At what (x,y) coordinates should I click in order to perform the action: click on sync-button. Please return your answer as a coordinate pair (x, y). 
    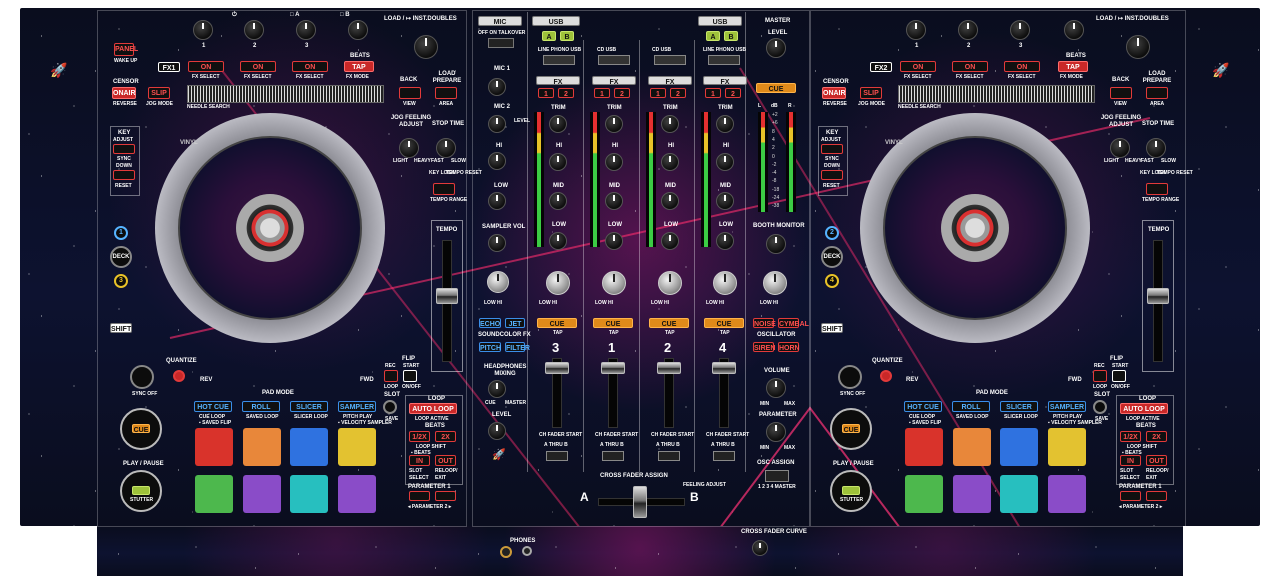
    Looking at the image, I should click on (142, 377).